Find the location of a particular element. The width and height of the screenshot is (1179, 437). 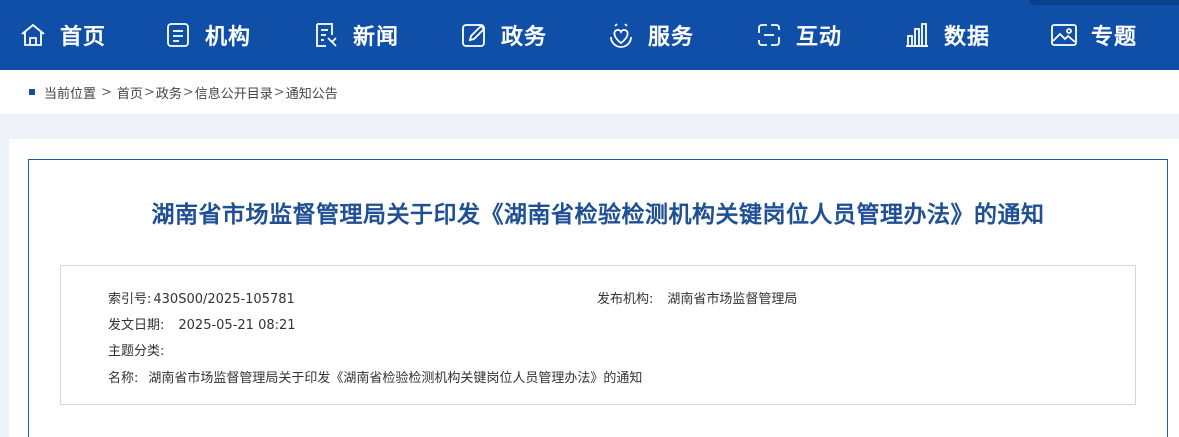

nav-item-home: 首页 is located at coordinates (62, 35).